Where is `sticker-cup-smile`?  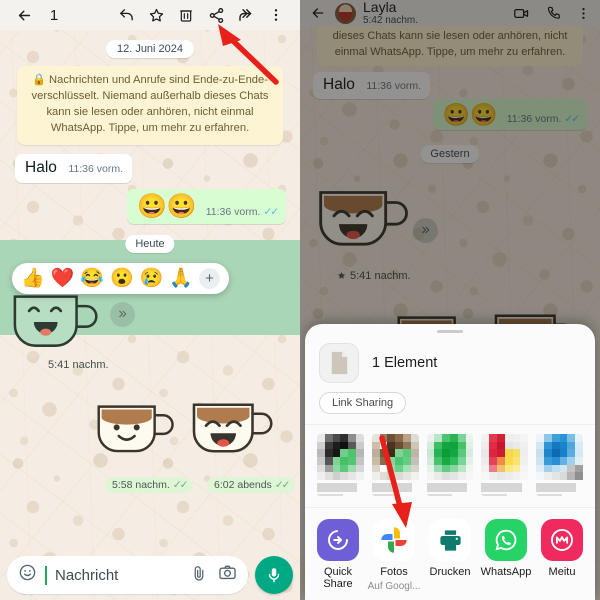 sticker-cup-smile is located at coordinates (136, 428).